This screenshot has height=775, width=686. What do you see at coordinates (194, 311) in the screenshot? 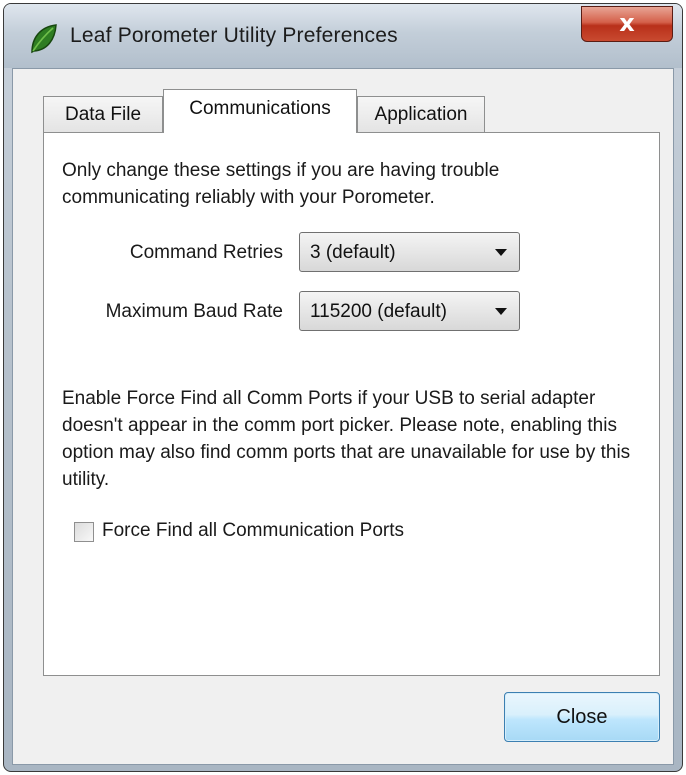
I see `max-baud-rate-label: Maximum Baud Rate` at bounding box center [194, 311].